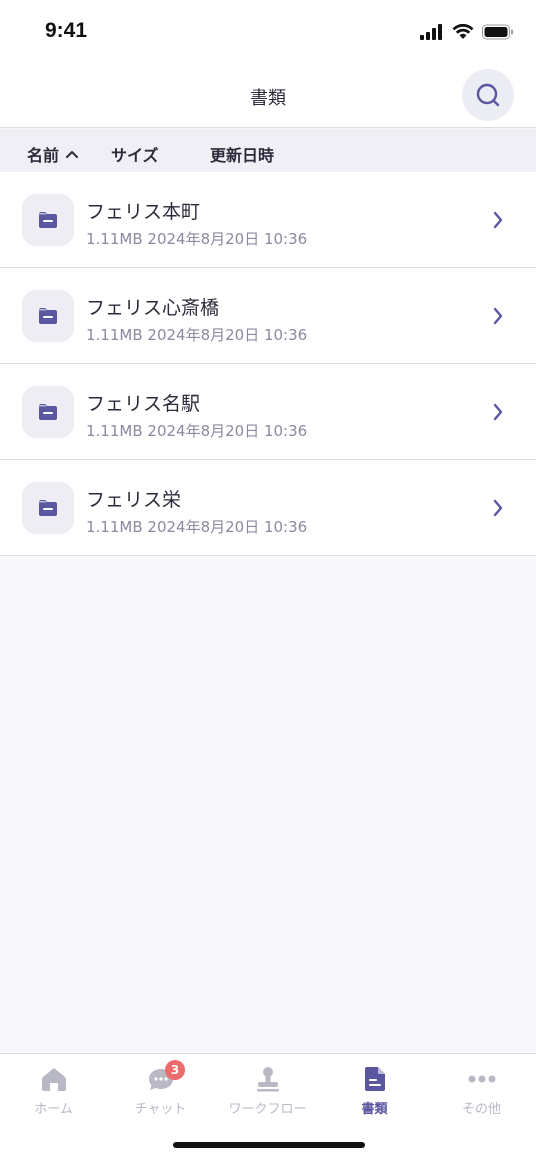 The width and height of the screenshot is (536, 1160). I want to click on tab-documents: 書類, so click(374, 1090).